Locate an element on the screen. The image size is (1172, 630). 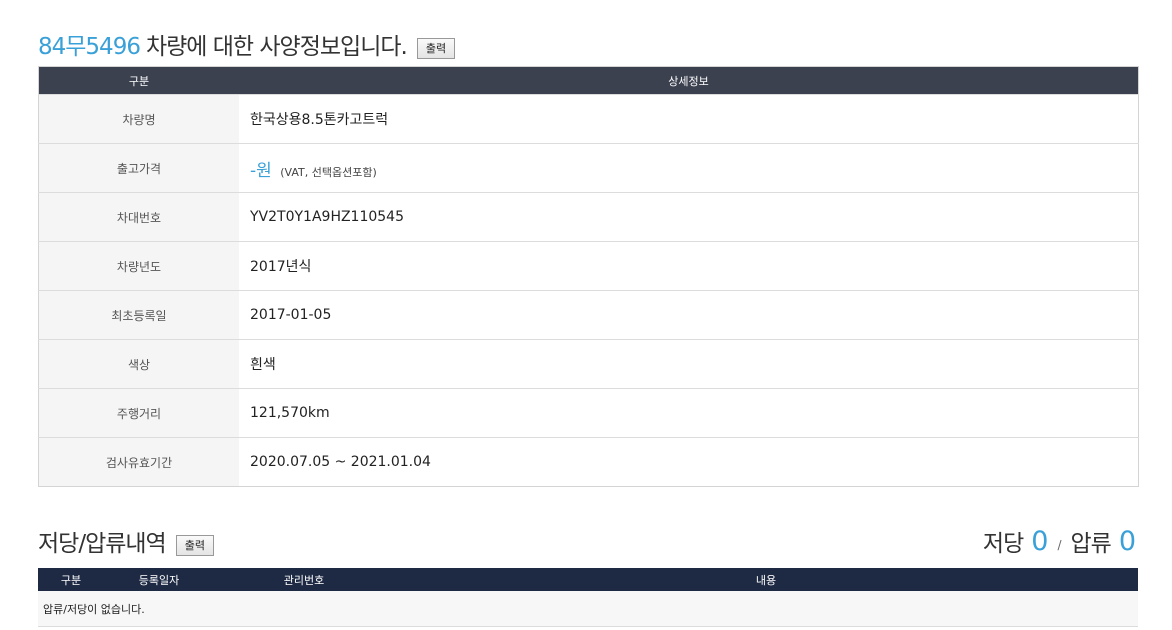
seizure-count: 0 is located at coordinates (1127, 541).